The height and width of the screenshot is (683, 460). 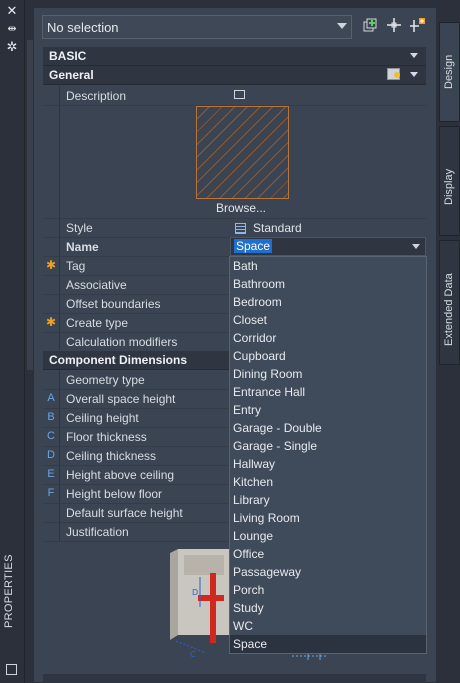 I want to click on dim-marker: F, so click(x=51, y=493).